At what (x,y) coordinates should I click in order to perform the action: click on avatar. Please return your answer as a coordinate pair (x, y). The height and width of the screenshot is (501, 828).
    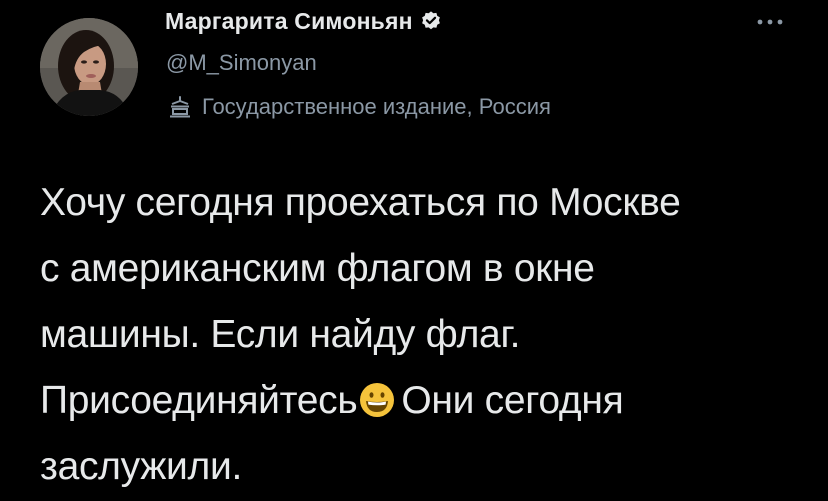
    Looking at the image, I should click on (89, 67).